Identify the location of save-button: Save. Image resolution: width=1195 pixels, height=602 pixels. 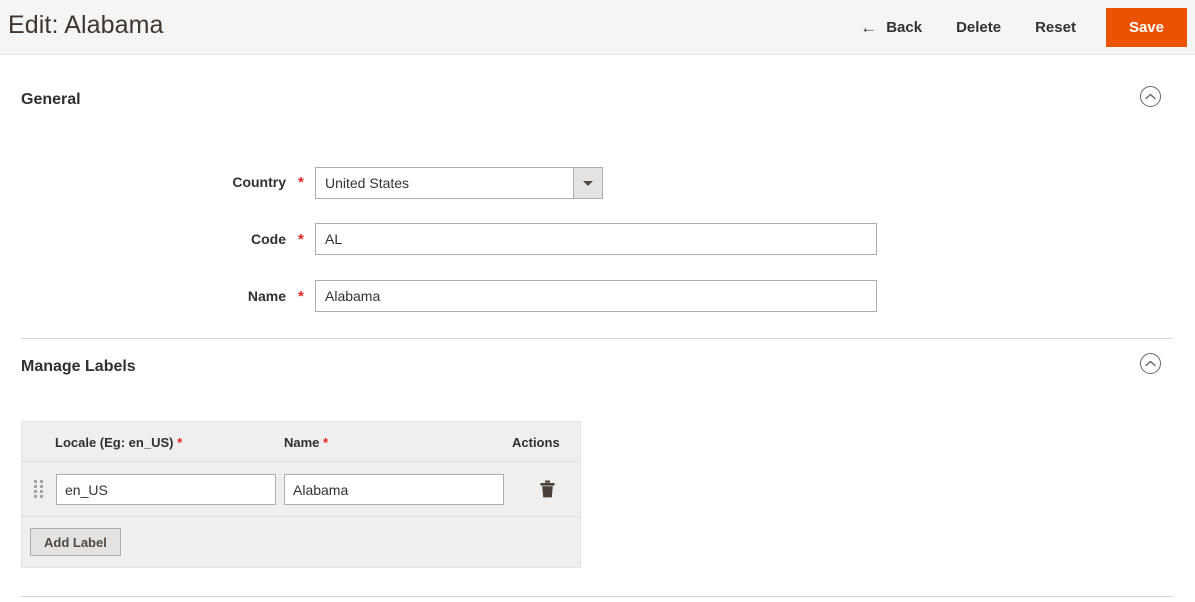
(1146, 27).